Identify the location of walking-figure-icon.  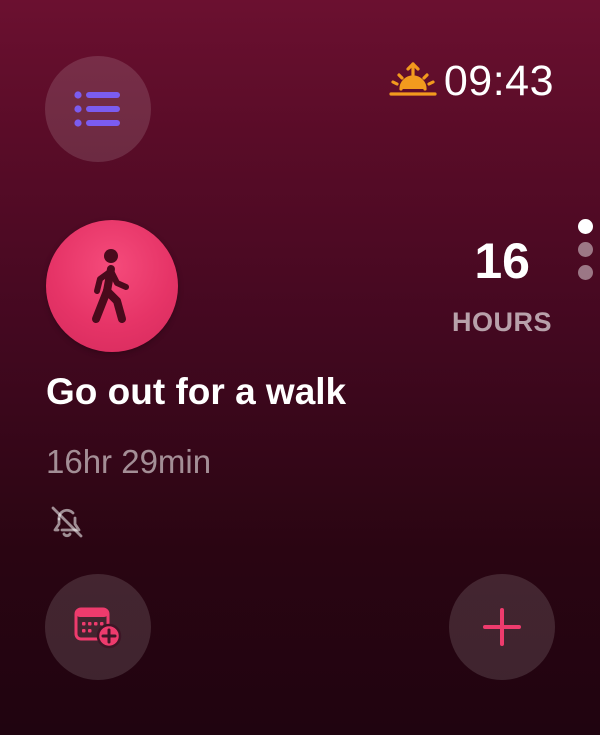
(110, 286).